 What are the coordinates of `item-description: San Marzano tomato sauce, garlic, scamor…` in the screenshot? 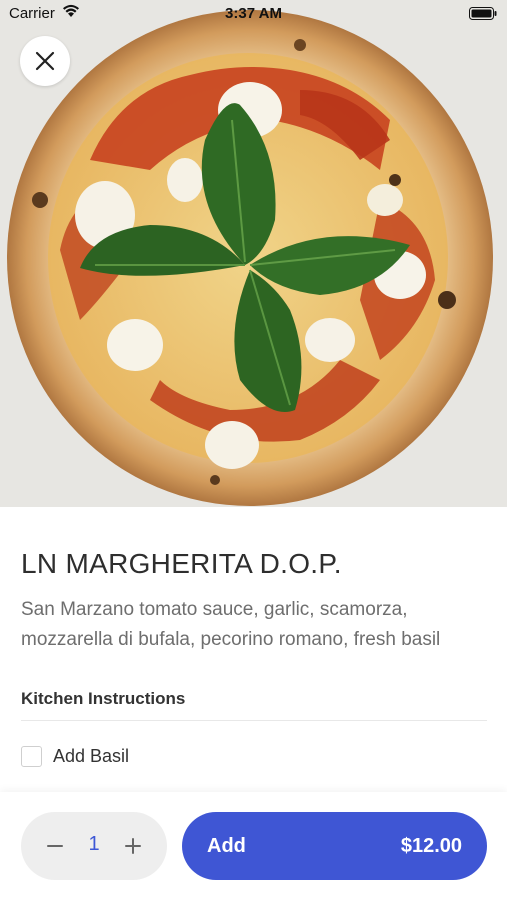 It's located at (231, 624).